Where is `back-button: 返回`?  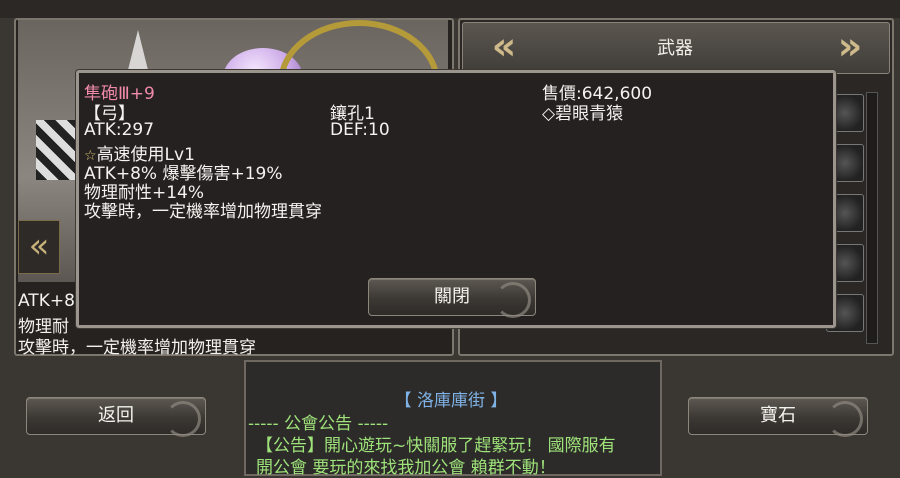
back-button: 返回 is located at coordinates (116, 417).